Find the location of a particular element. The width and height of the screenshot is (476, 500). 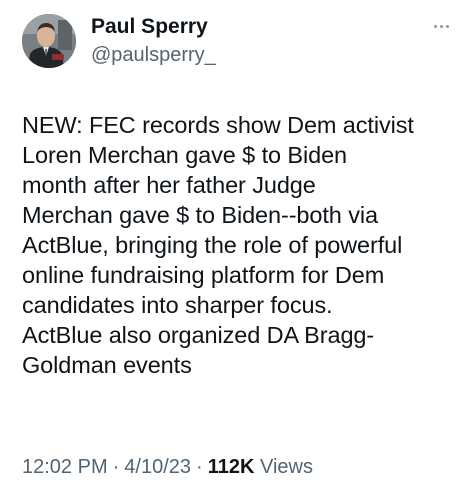

author-avatar is located at coordinates (49, 41).